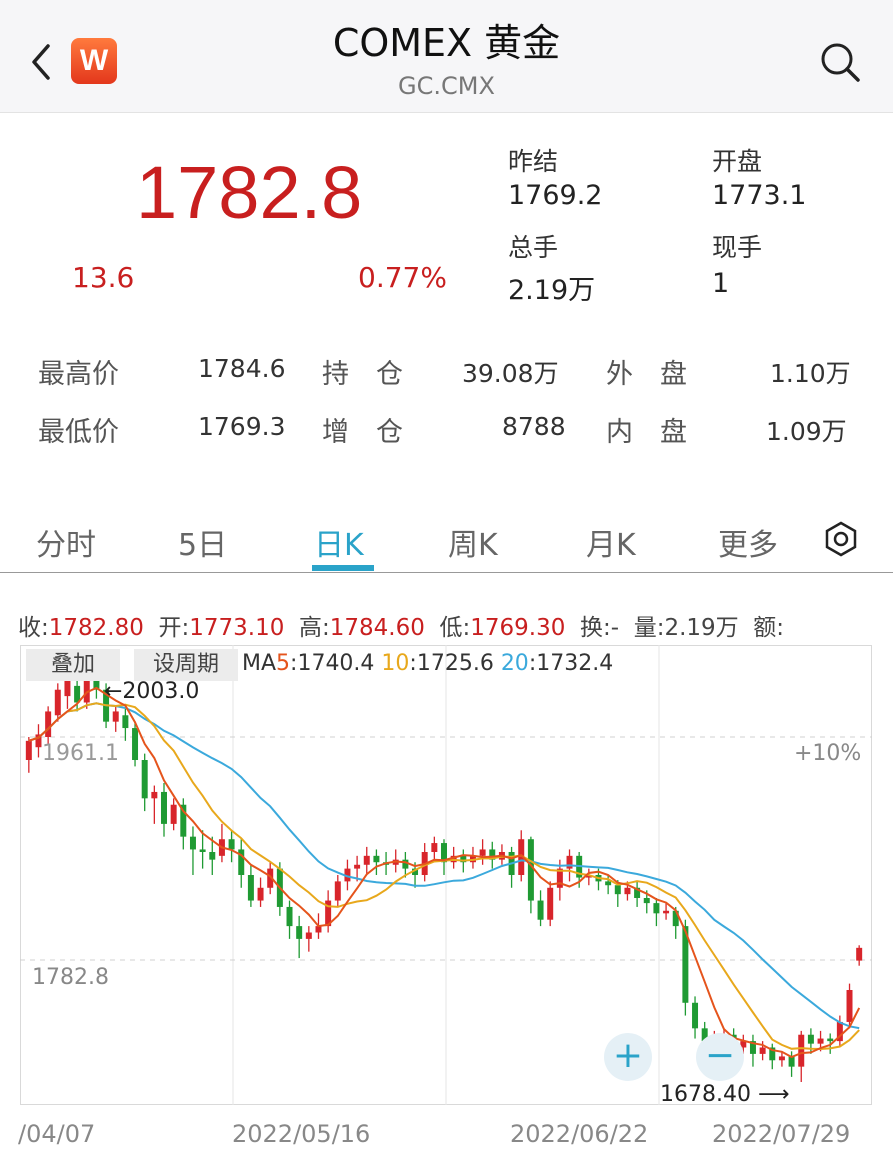 The height and width of the screenshot is (1163, 893). What do you see at coordinates (237, 628) in the screenshot?
I see `open-value: 1773.10` at bounding box center [237, 628].